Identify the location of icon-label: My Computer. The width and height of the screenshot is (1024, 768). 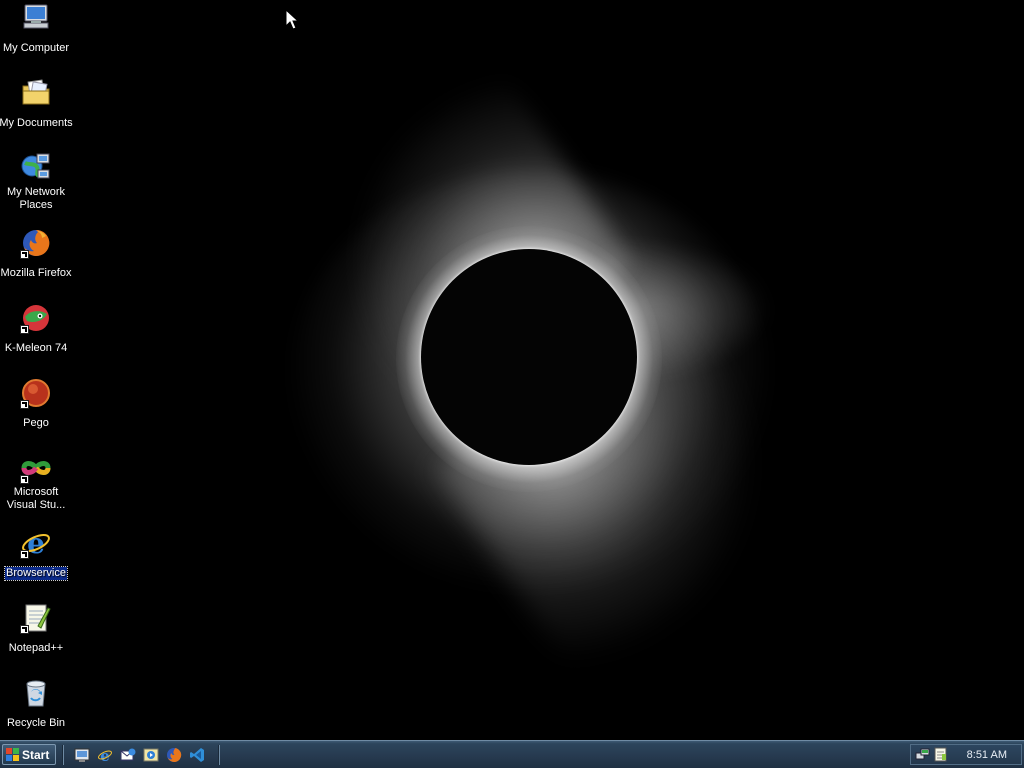
(36, 48).